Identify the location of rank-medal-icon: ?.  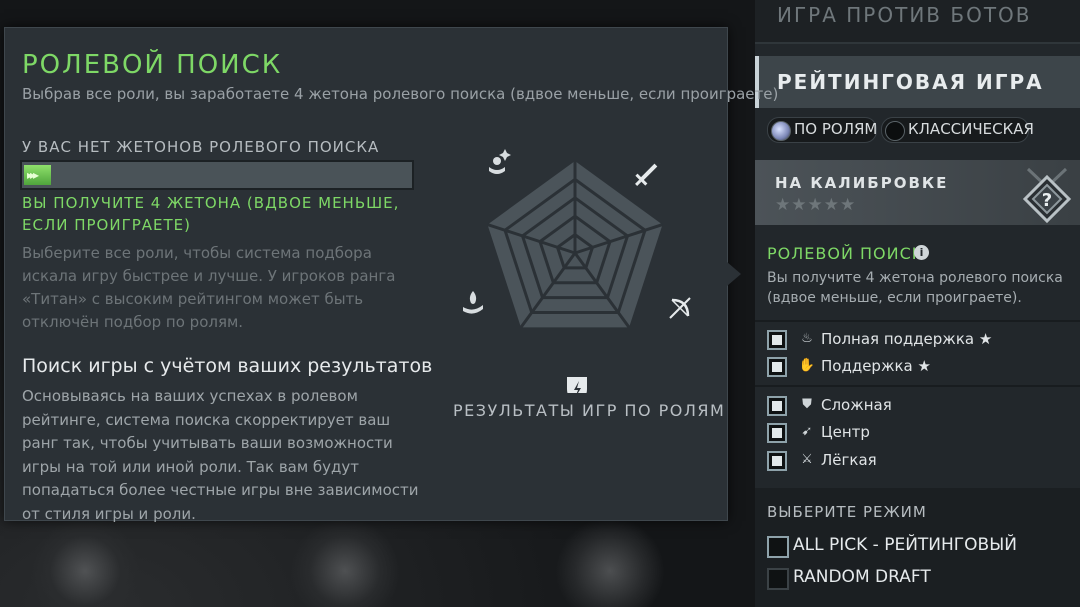
(1047, 195).